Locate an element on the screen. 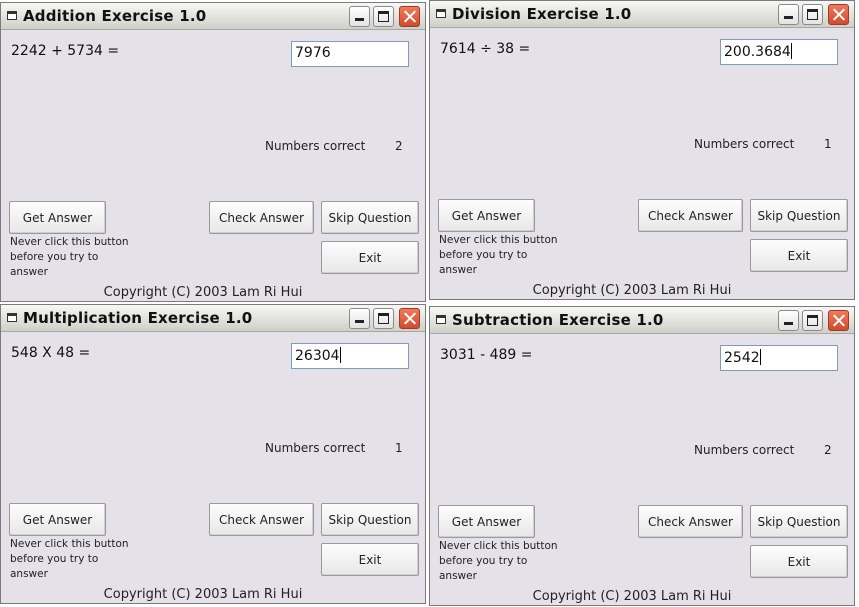 The height and width of the screenshot is (607, 859). question-label: 7614 ÷ 38 = is located at coordinates (485, 49).